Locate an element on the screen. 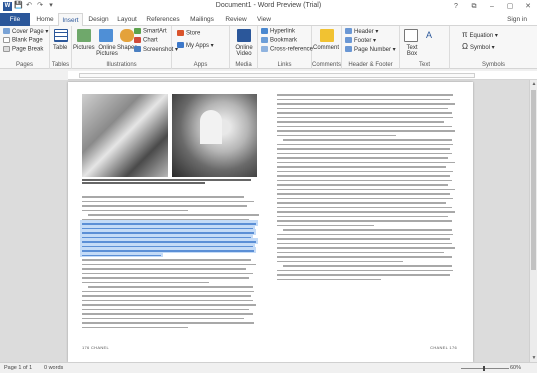  page-footer-left: 176 CHANEL is located at coordinates (96, 347).